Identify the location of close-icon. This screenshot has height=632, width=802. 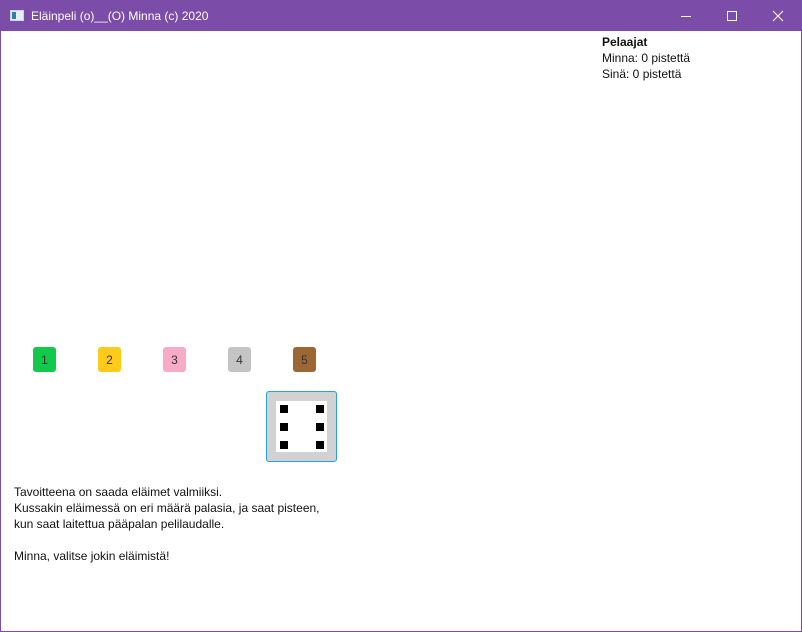
(778, 16).